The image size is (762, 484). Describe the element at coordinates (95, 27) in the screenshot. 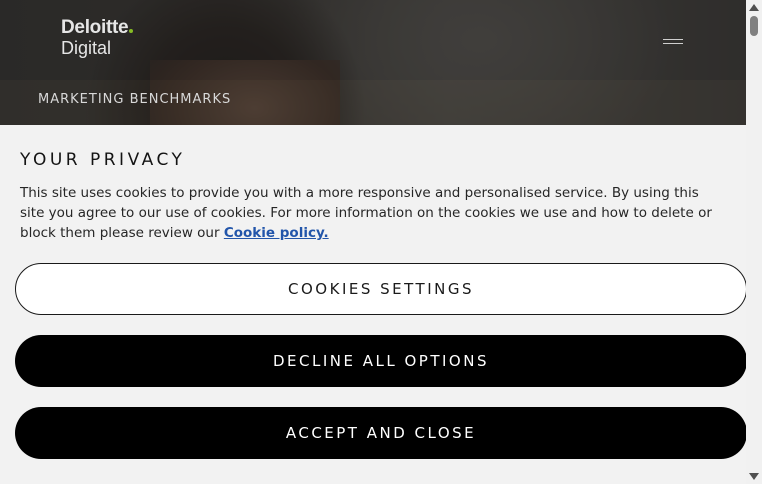

I see `logo-wordmark: Deloitte` at that location.